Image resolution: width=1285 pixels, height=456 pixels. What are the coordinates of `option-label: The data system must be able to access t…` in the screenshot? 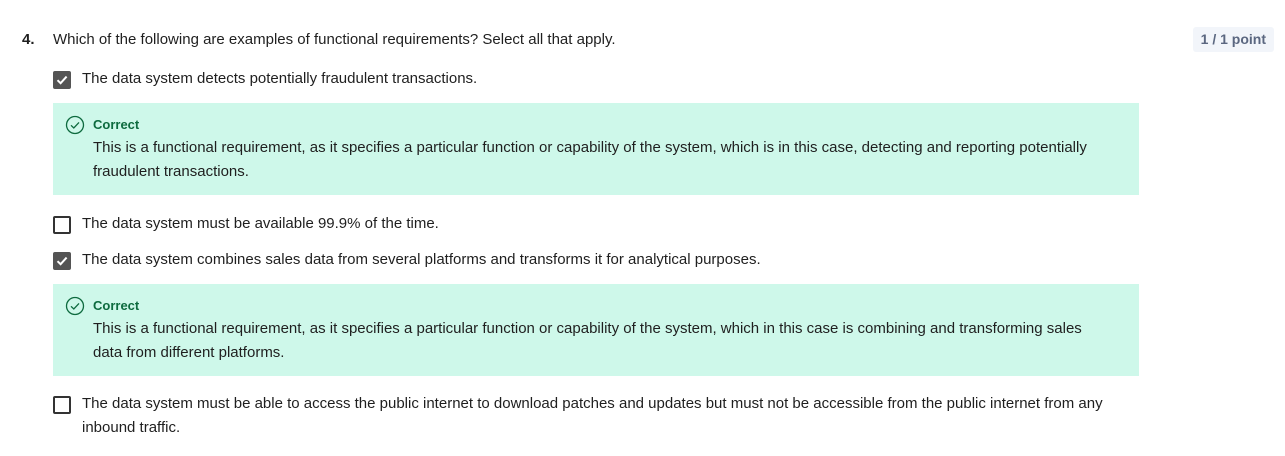 It's located at (592, 415).